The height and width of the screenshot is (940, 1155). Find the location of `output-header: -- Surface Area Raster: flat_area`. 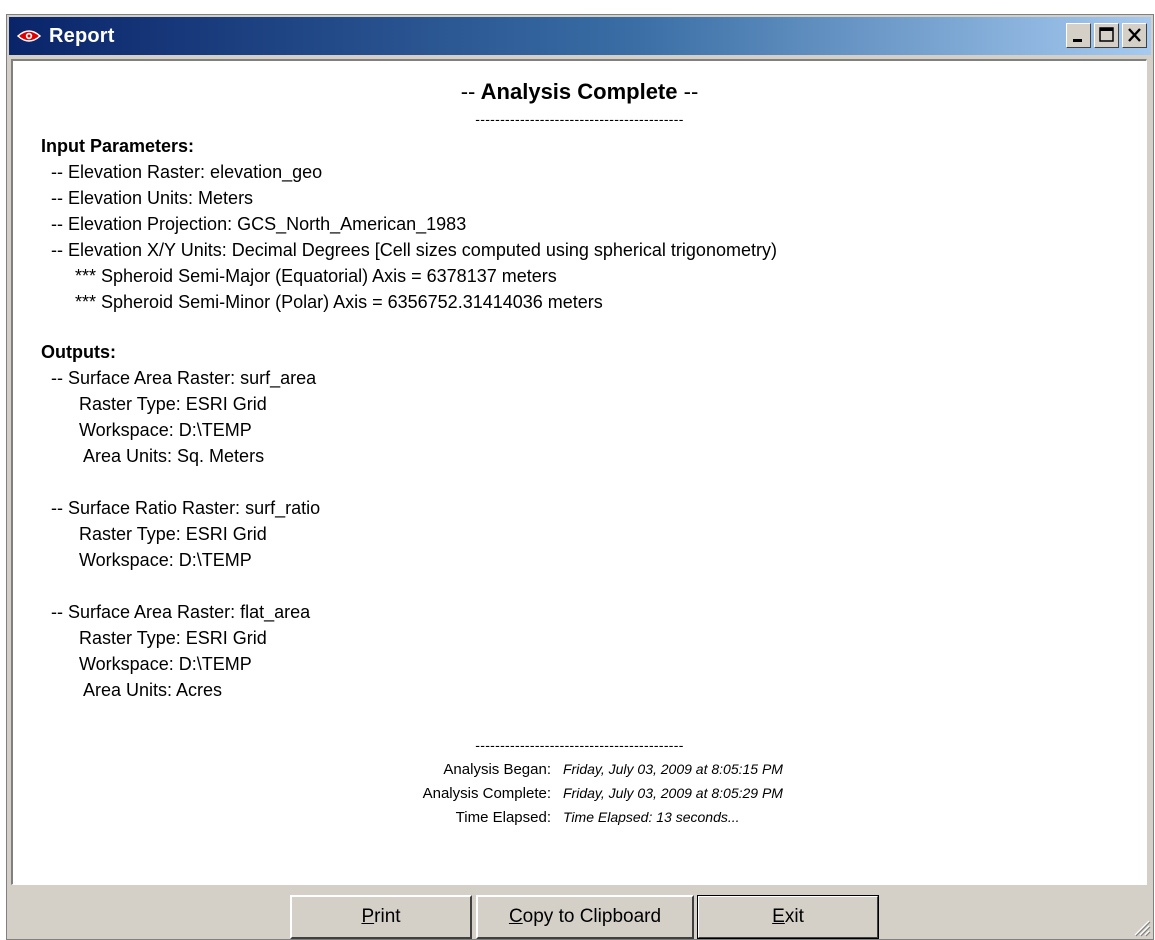

output-header: -- Surface Area Raster: flat_area is located at coordinates (181, 612).